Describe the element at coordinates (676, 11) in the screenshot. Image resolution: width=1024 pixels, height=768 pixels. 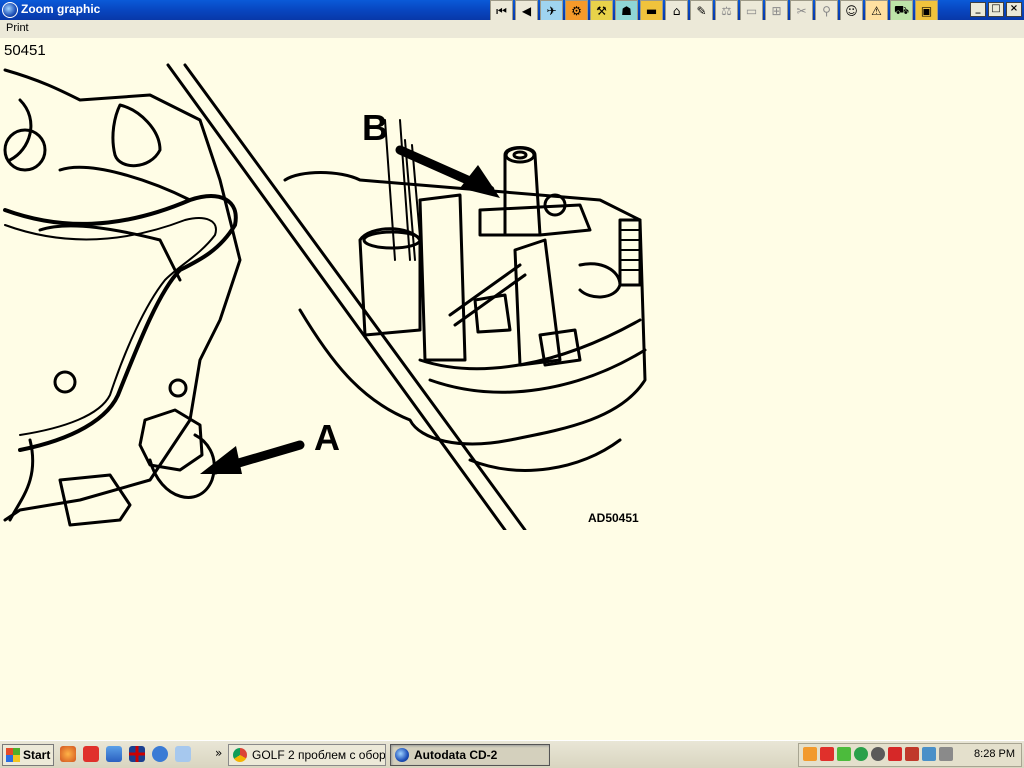
I see `tool-6-button: ⌂` at that location.